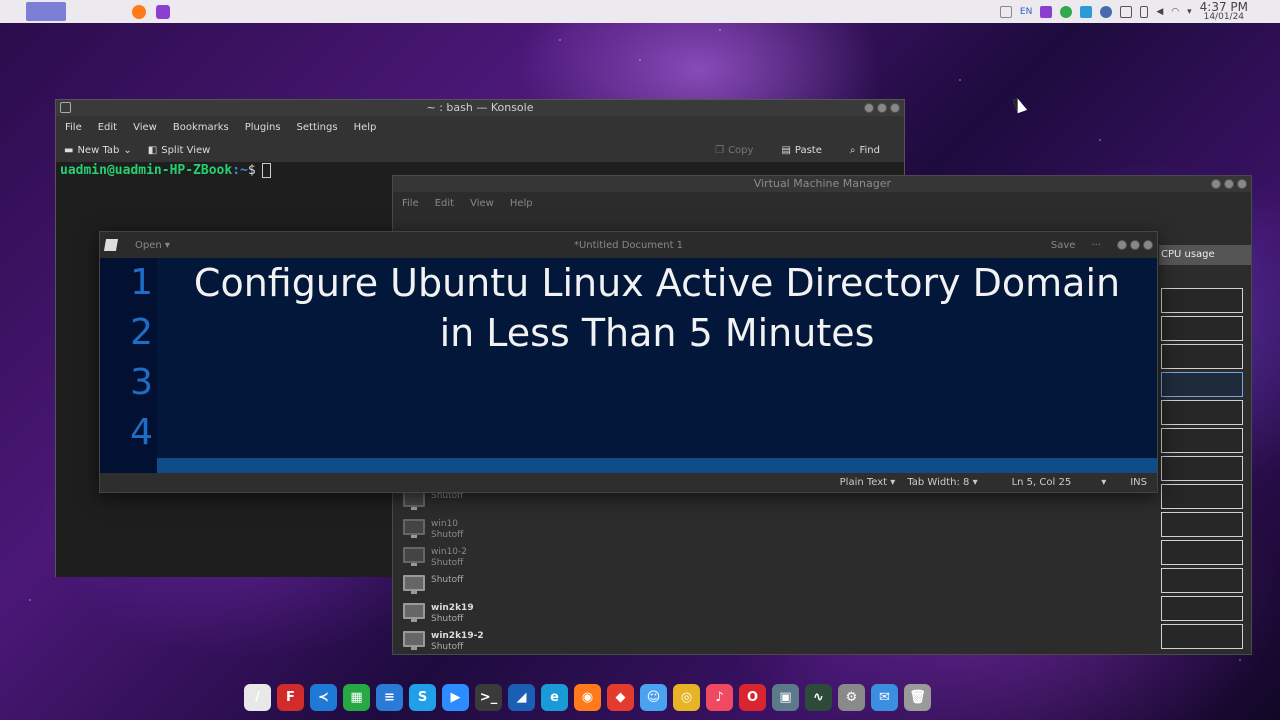 The image size is (1280, 720). I want to click on line-number: 4, so click(141, 432).